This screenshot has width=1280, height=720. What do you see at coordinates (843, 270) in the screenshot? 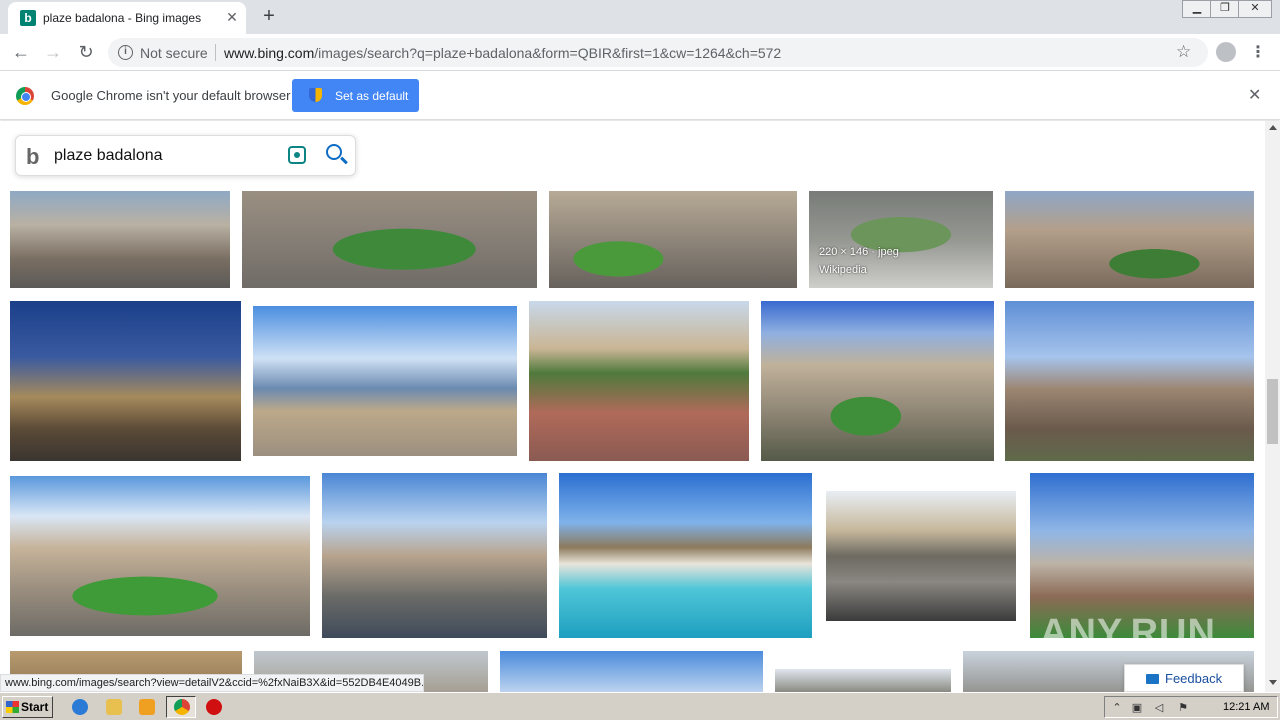
I see `image-source: Wikipedia` at bounding box center [843, 270].